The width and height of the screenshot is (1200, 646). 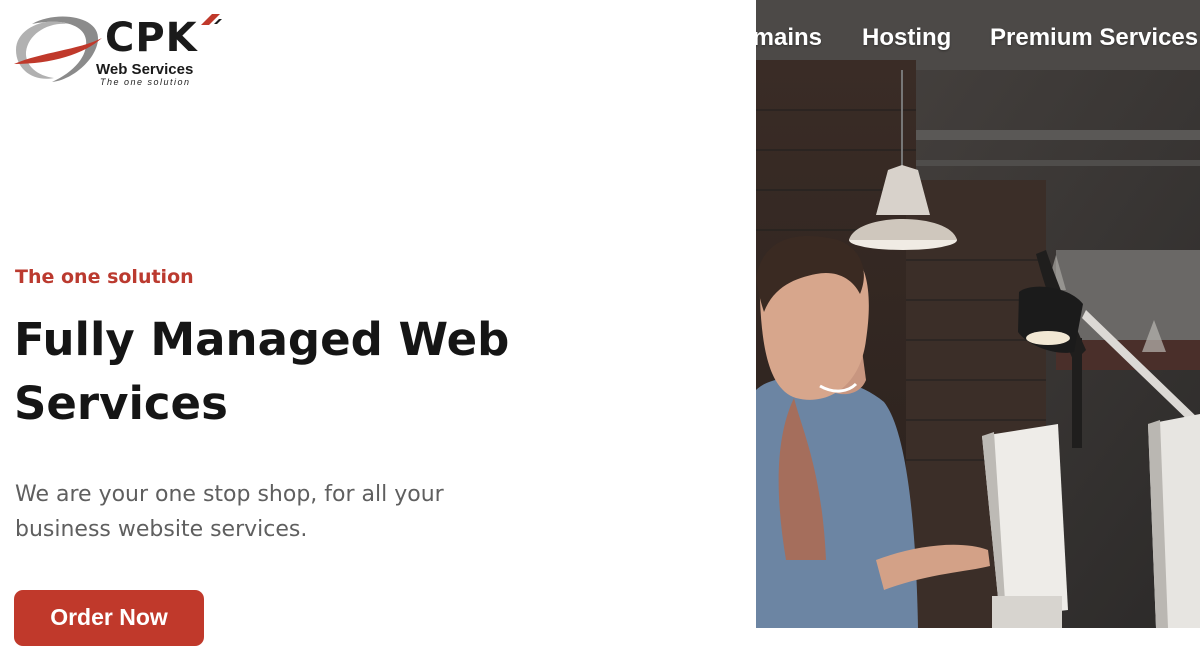 What do you see at coordinates (151, 38) in the screenshot?
I see `logo-wordmark: CPK` at bounding box center [151, 38].